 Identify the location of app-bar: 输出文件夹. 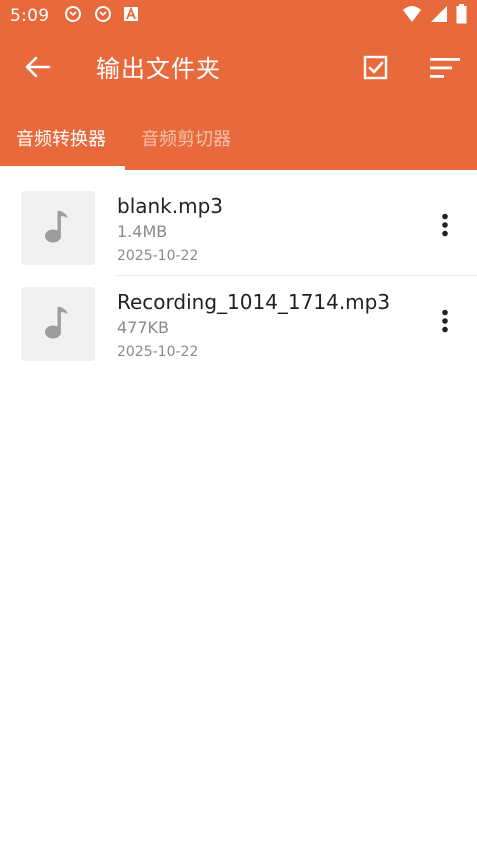
(238, 69).